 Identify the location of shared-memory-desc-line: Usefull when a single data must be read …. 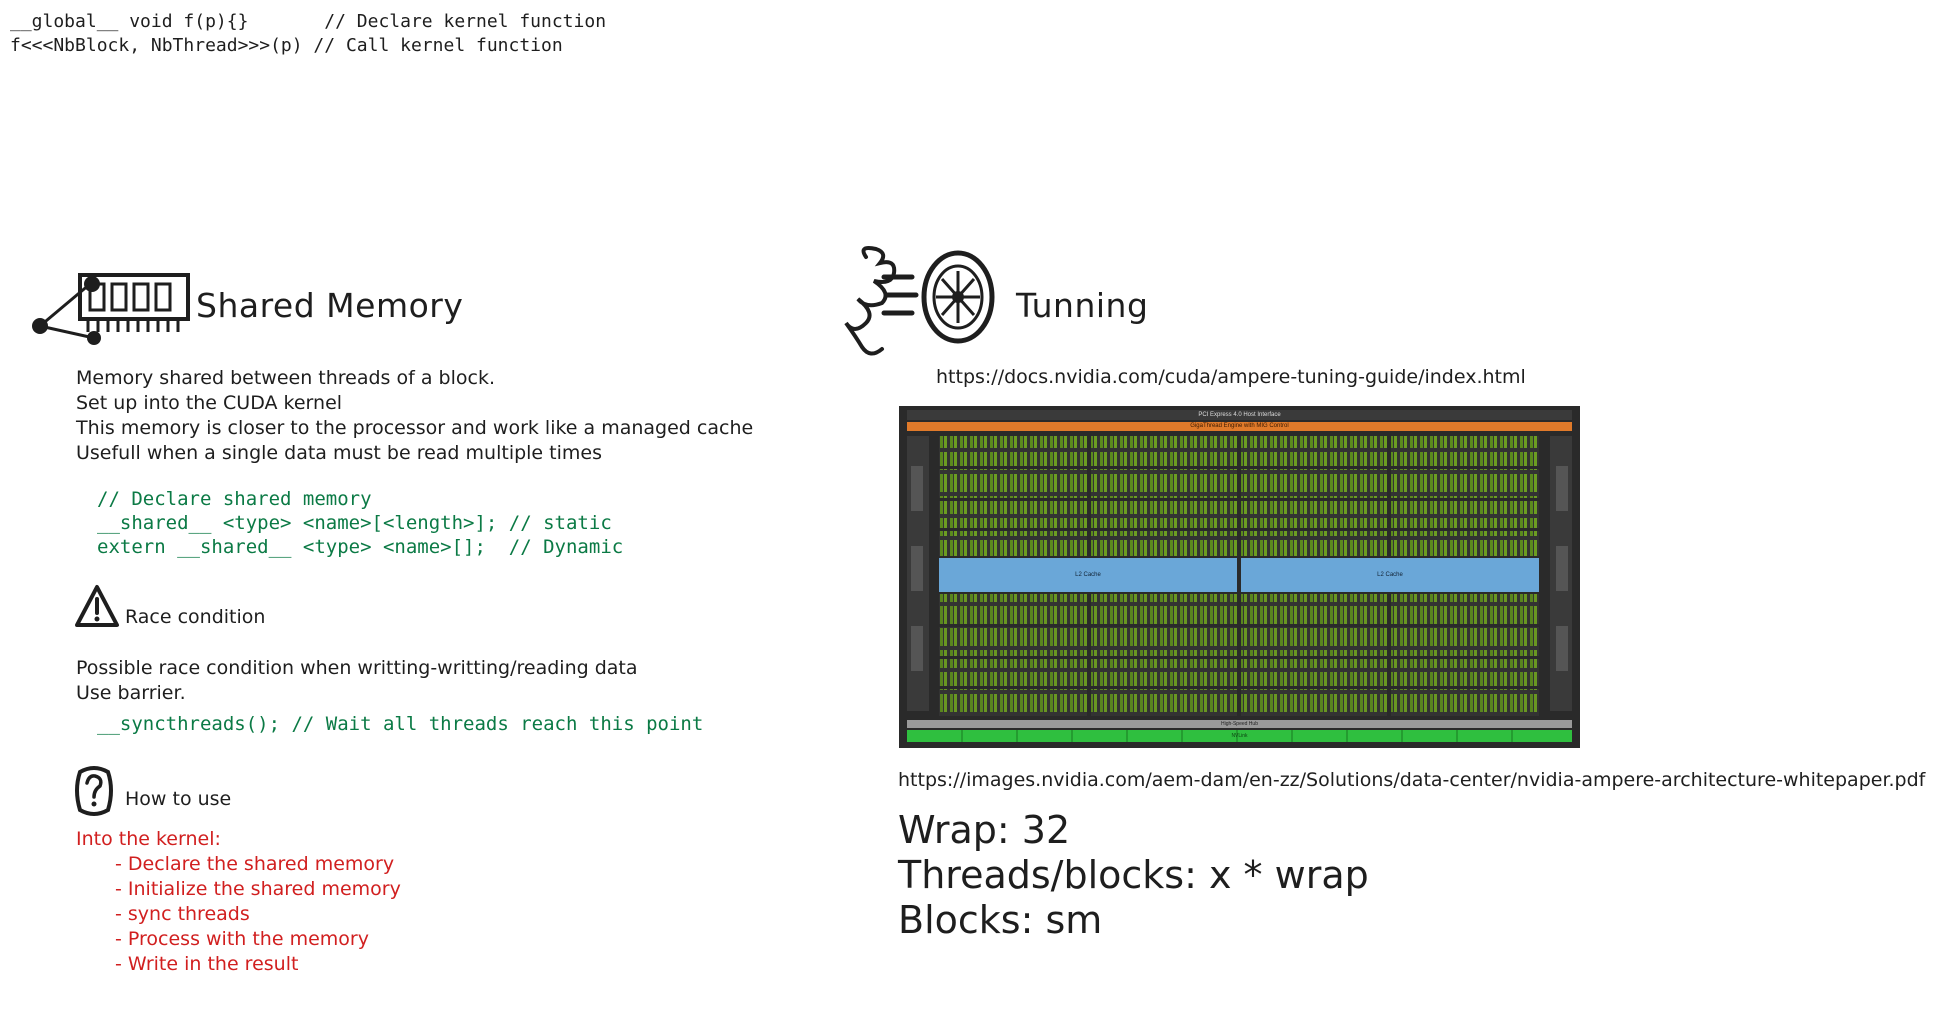
(339, 453).